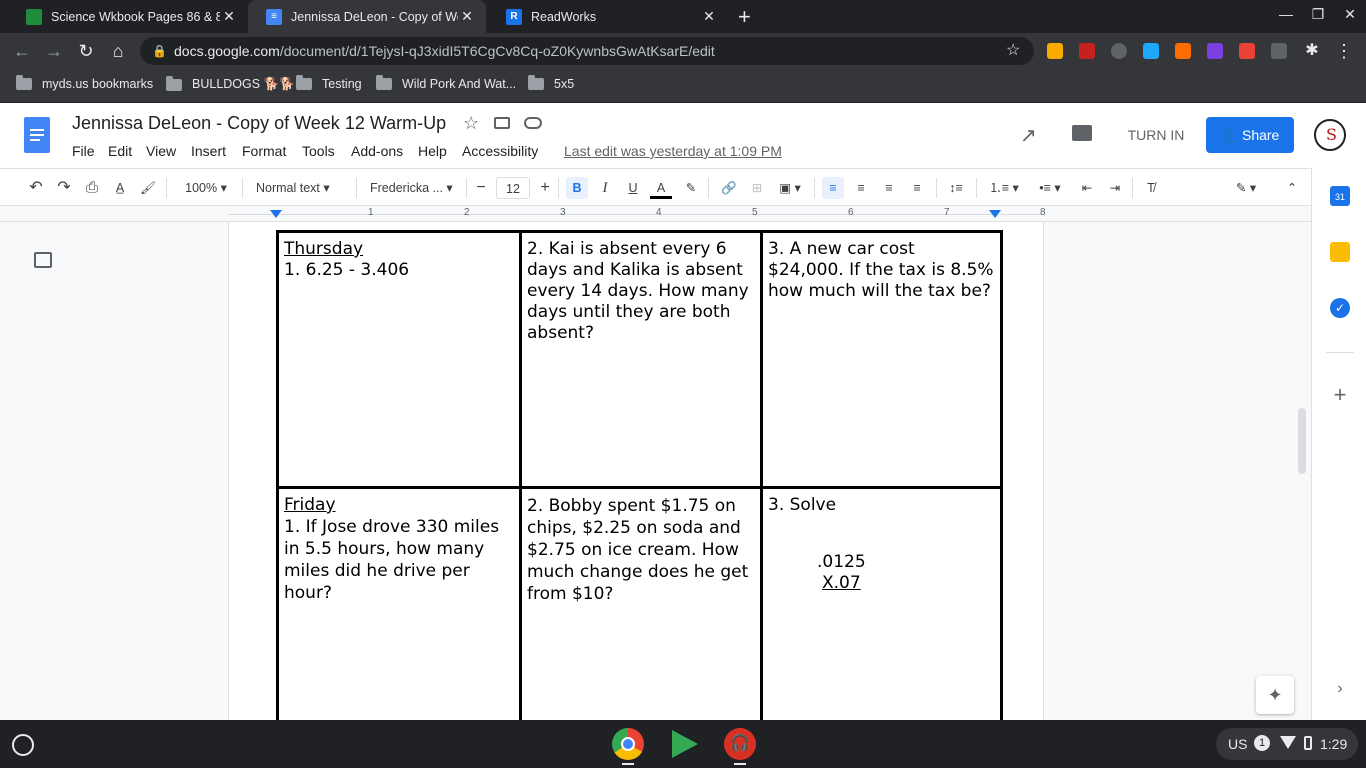 The image size is (1366, 768). What do you see at coordinates (833, 188) in the screenshot?
I see `align-left-icon: ≡` at bounding box center [833, 188].